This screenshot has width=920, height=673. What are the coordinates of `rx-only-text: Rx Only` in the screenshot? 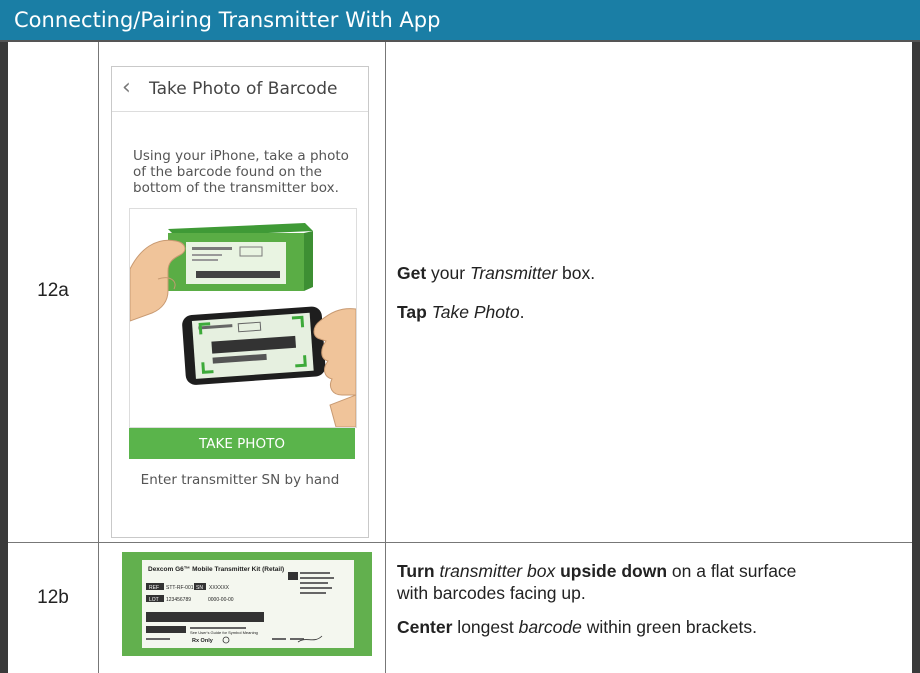 It's located at (203, 641).